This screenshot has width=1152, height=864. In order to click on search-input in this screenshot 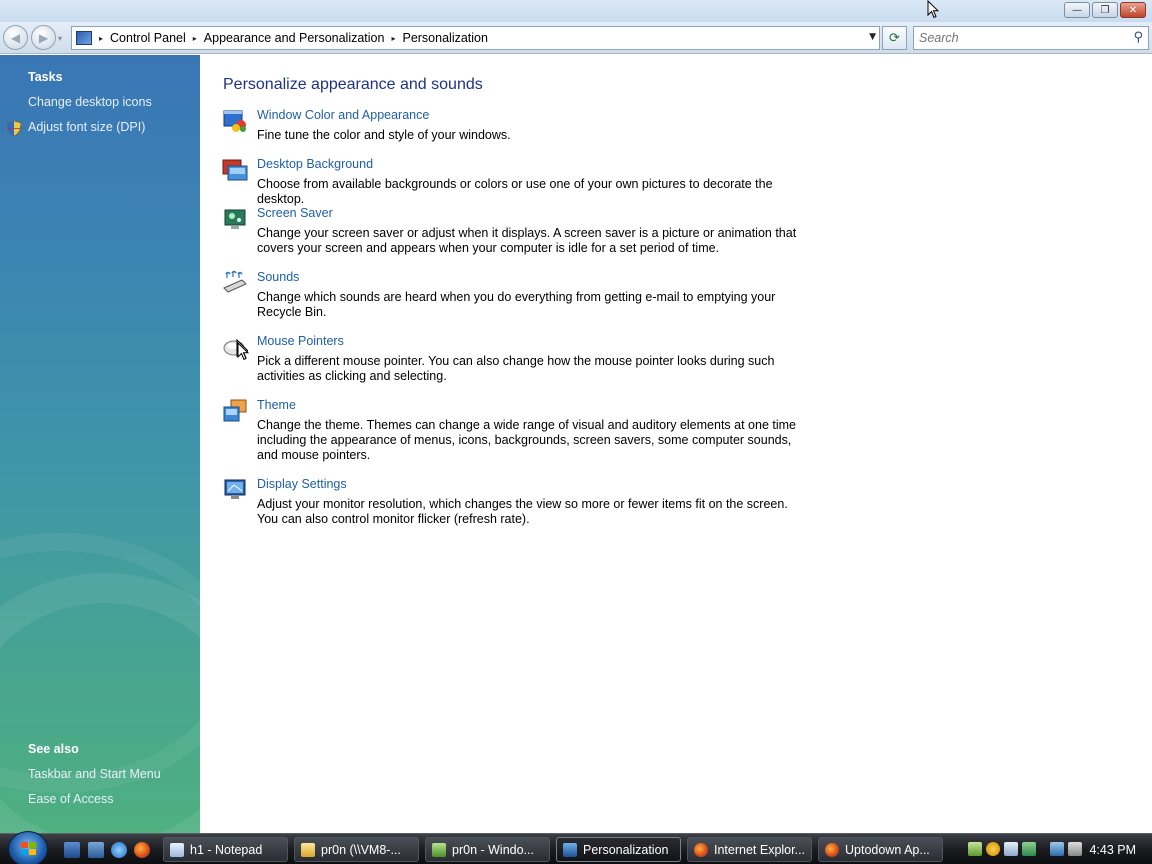, I will do `click(1014, 38)`.